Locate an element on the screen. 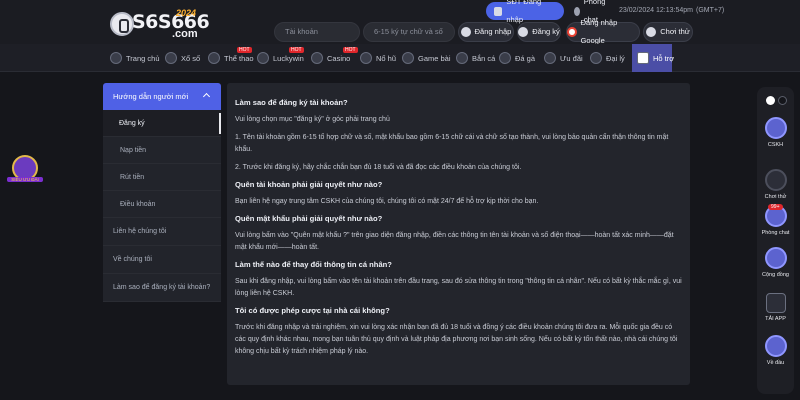 This screenshot has width=800, height=400. login-label: Đăng nhập is located at coordinates (493, 31).